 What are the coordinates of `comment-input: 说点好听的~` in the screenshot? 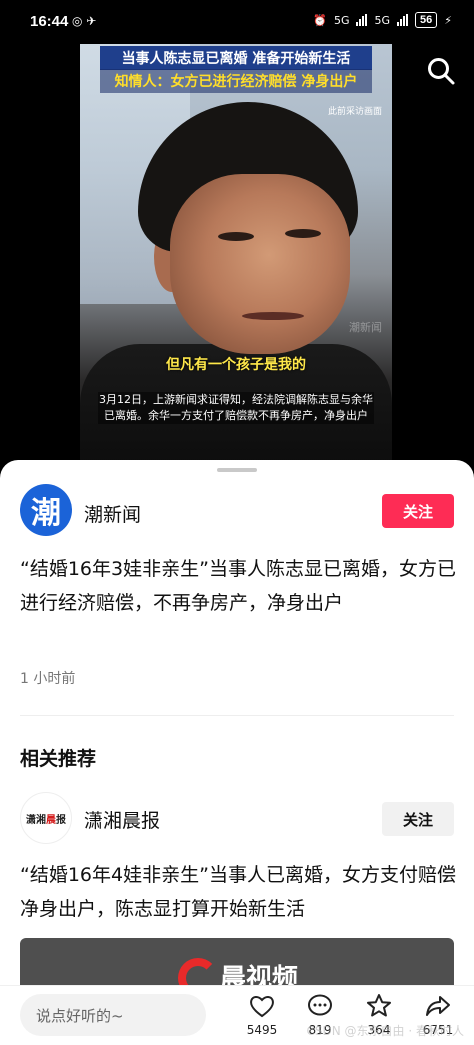 It's located at (113, 1015).